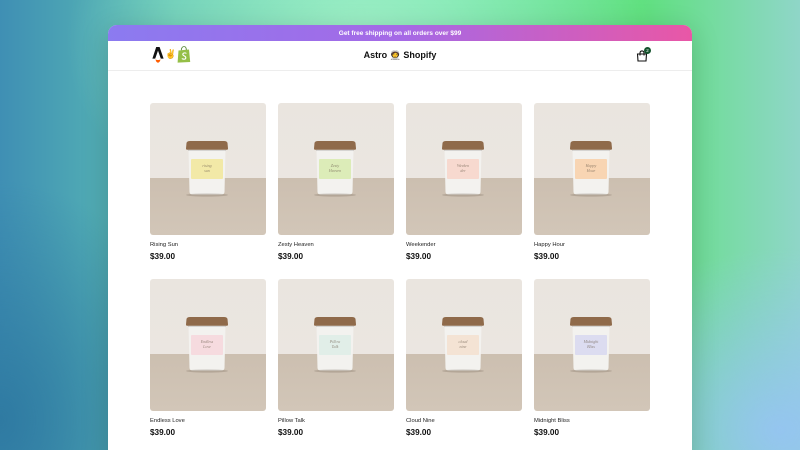 The height and width of the screenshot is (450, 800). I want to click on product-image: rising sun, so click(208, 169).